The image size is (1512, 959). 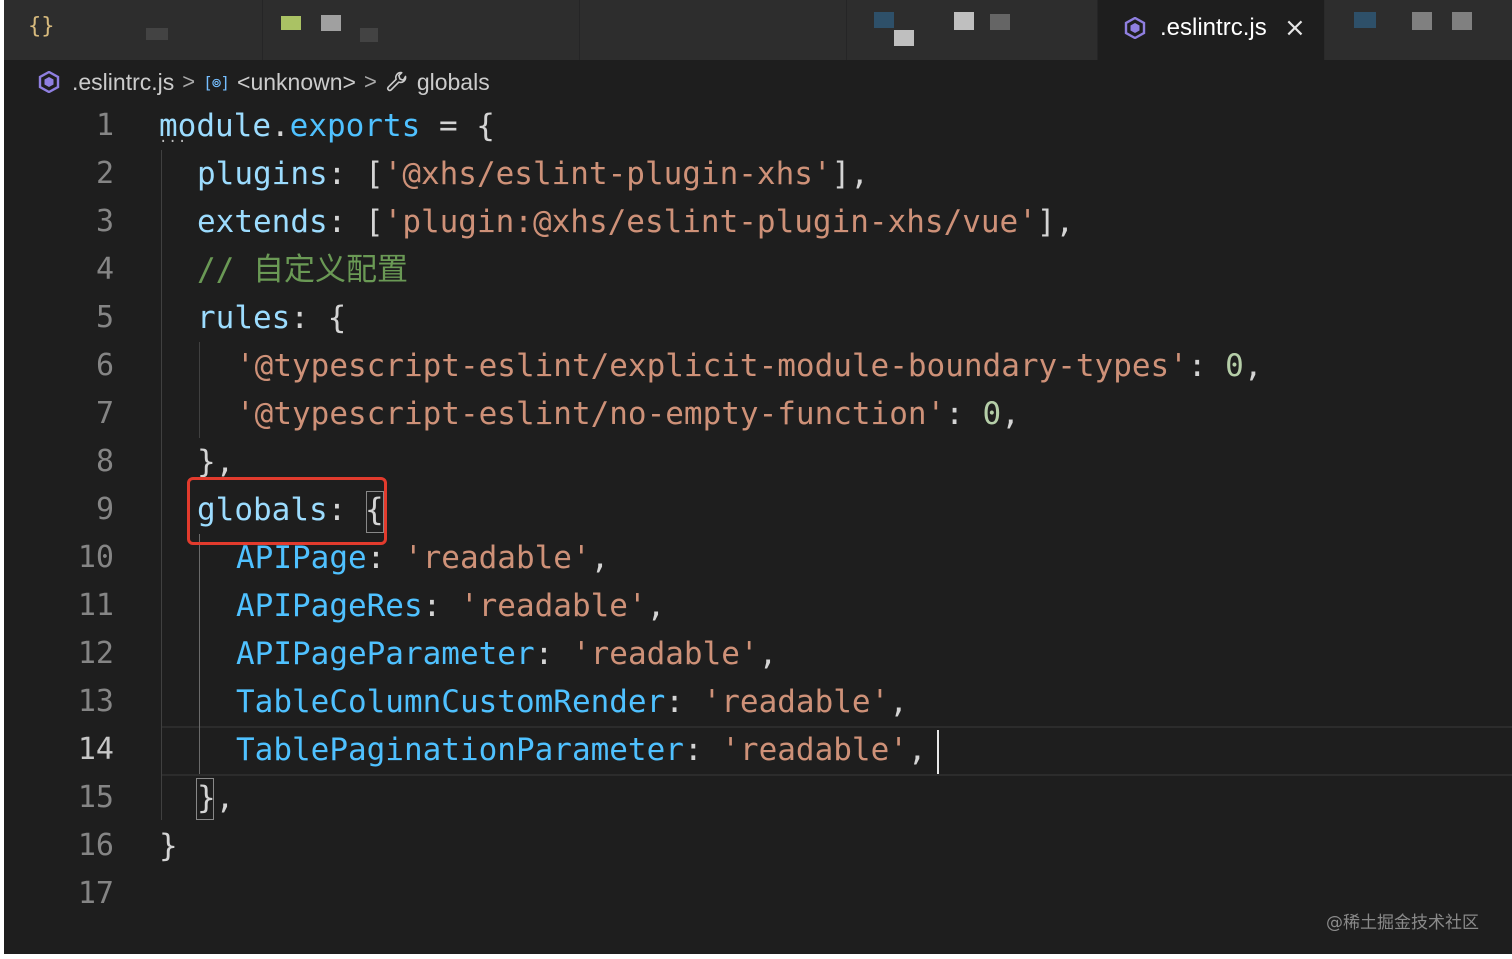 I want to click on line-number: 16, so click(x=95, y=845).